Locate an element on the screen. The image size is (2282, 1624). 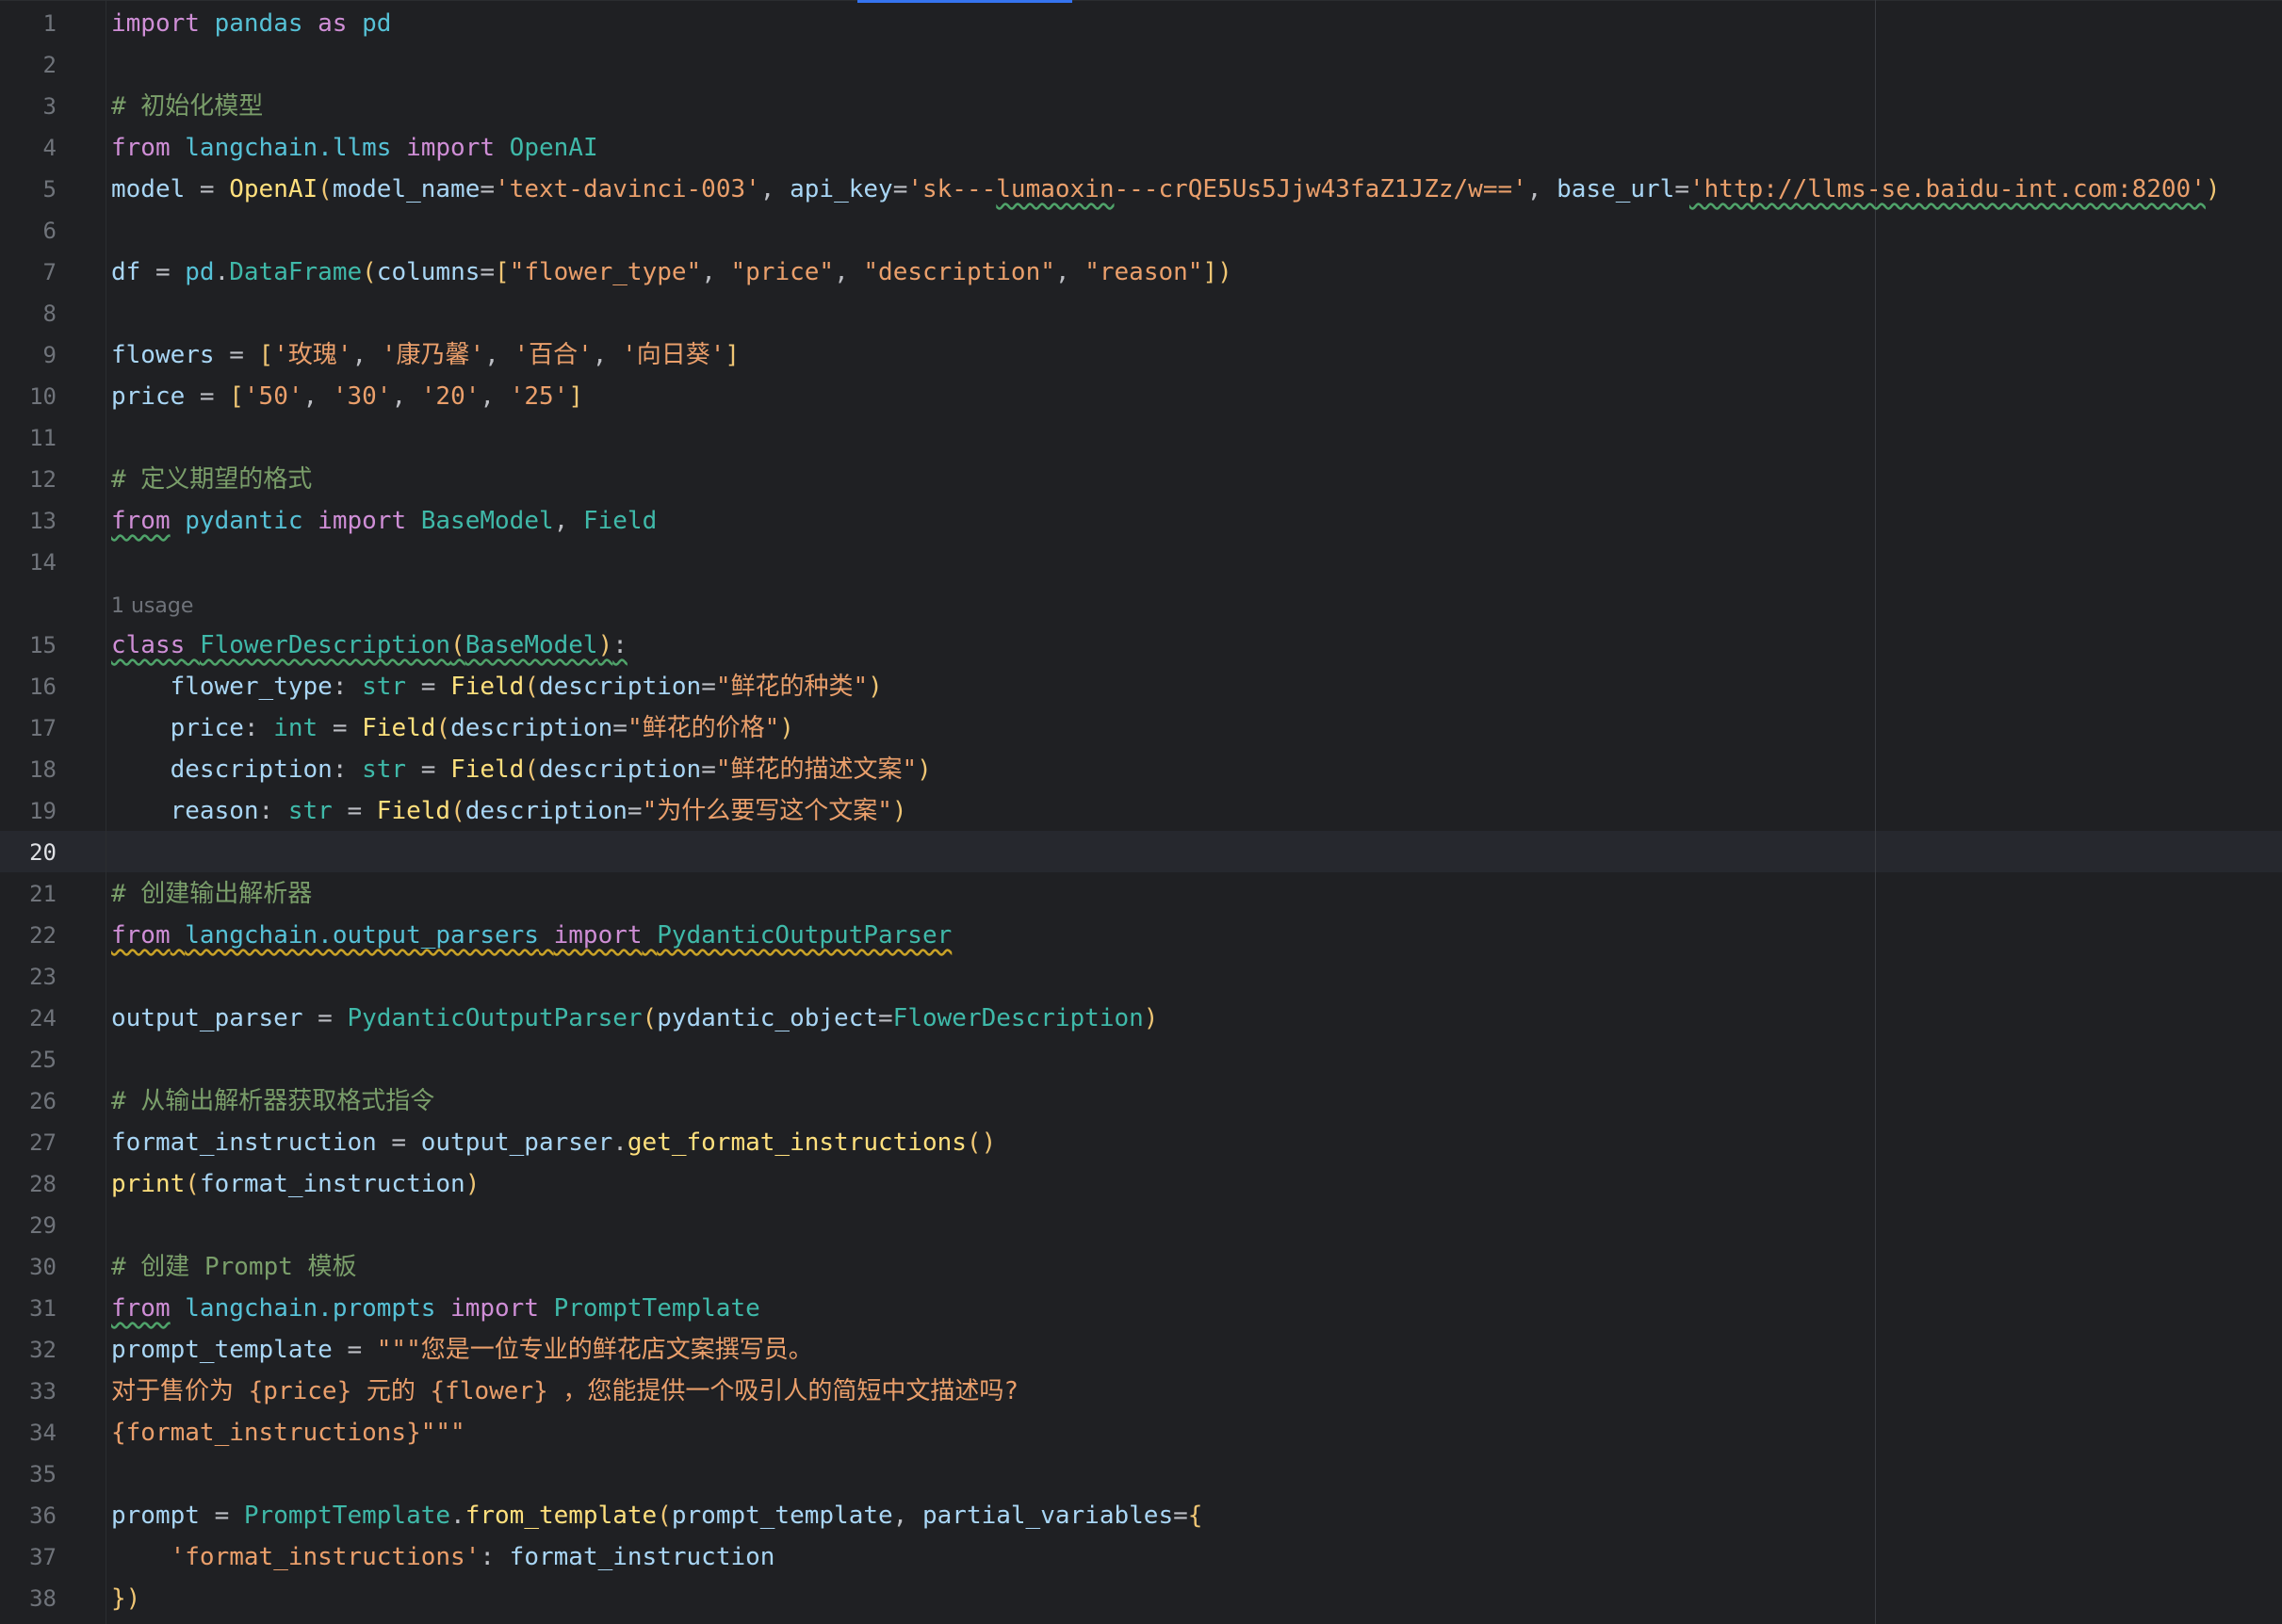
code-line: 21 # 创建输出解析器 is located at coordinates (1141, 894).